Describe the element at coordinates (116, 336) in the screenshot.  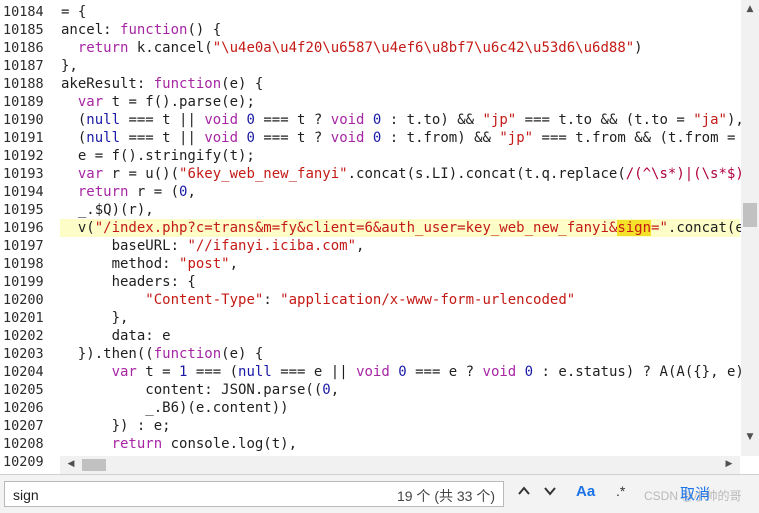
I see `line-code: data: e` at that location.